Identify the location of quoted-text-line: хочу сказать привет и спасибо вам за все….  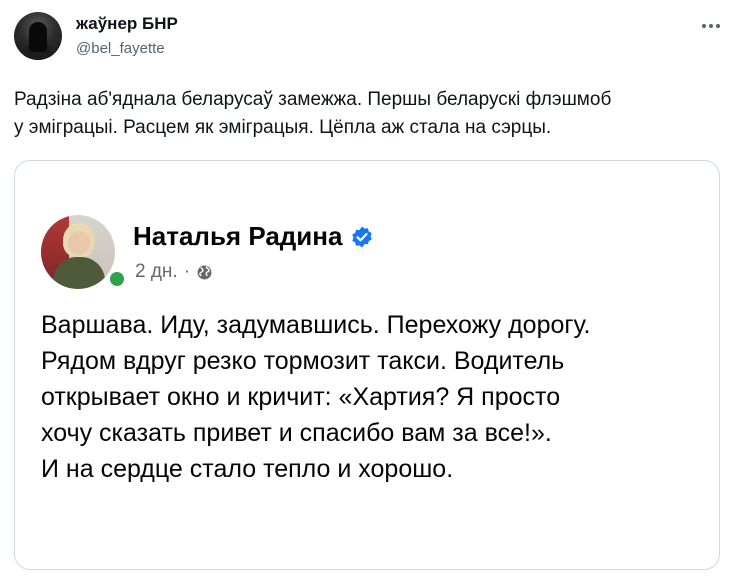
(296, 433).